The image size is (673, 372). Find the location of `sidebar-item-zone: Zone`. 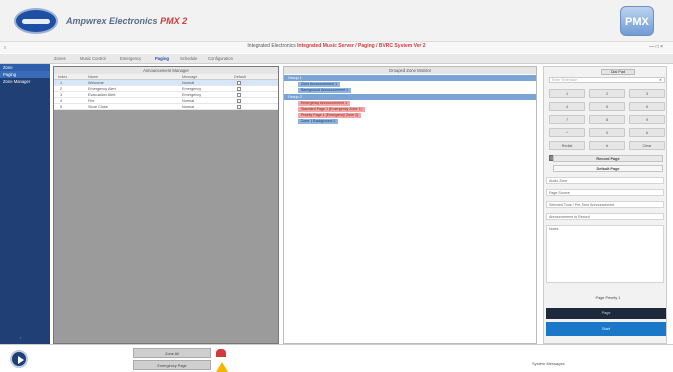

sidebar-item-zone: Zone is located at coordinates (25, 67).